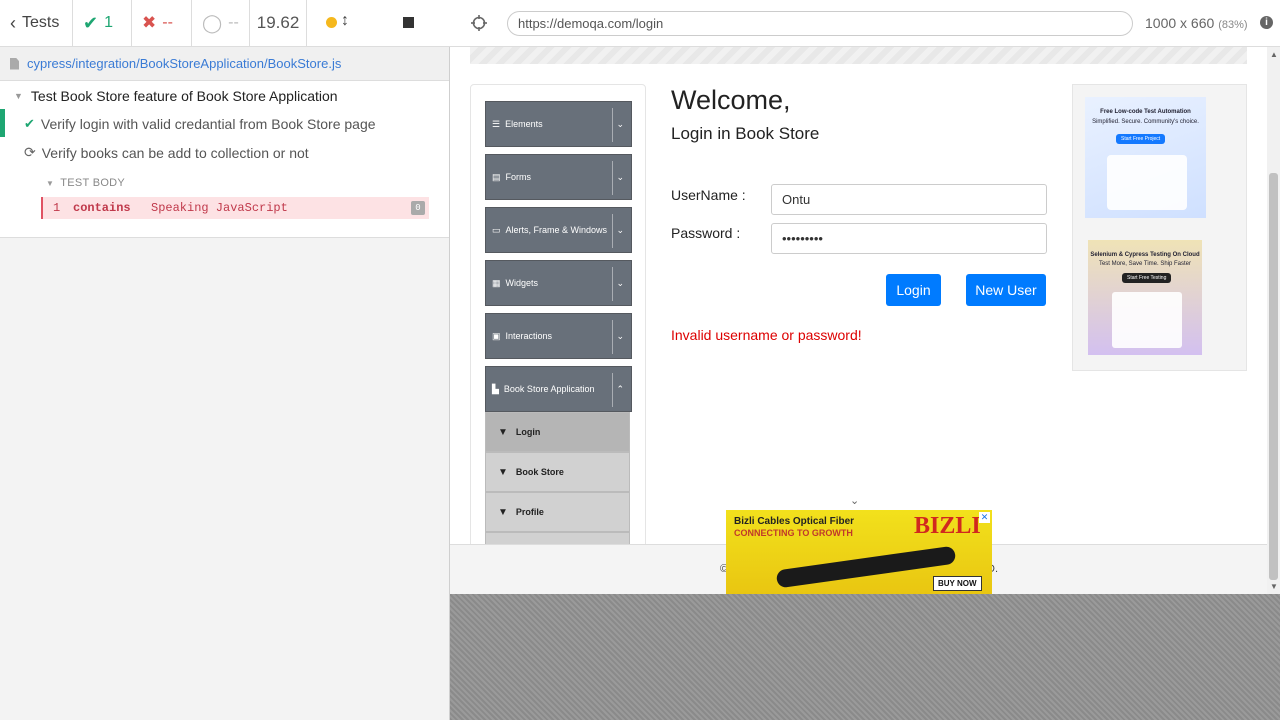 This screenshot has height=720, width=1280. Describe the element at coordinates (957, 583) in the screenshot. I see `banner-buy-button: BUY NOW` at that location.